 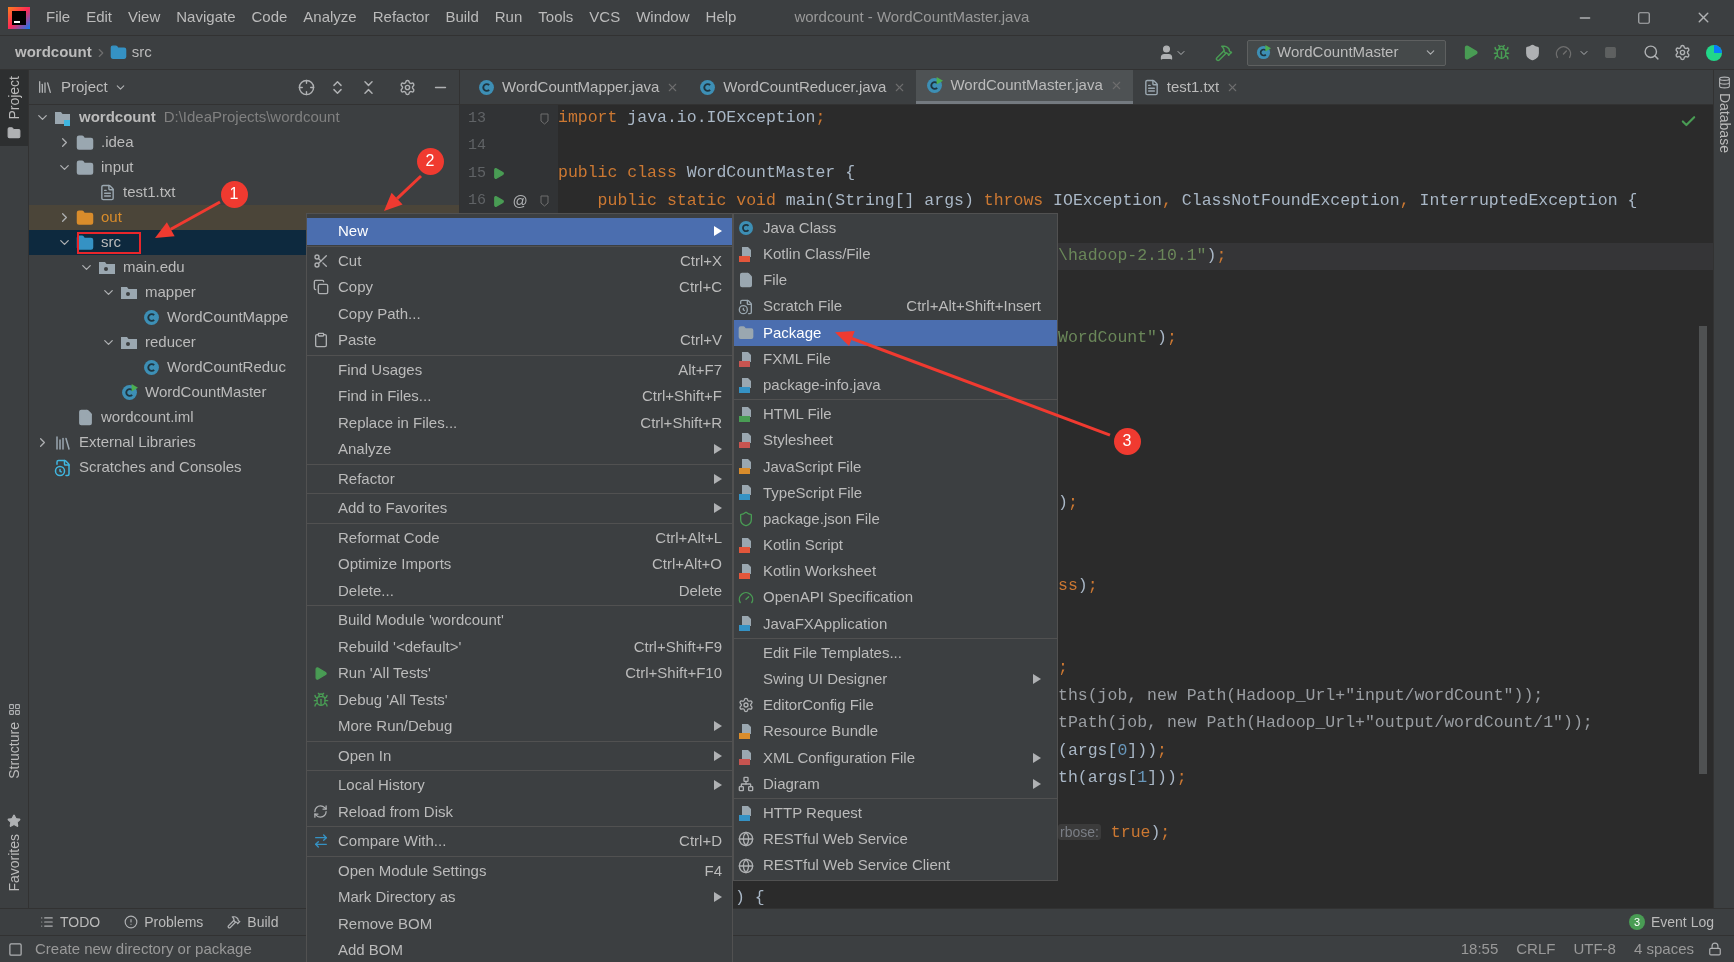 I want to click on gutter-marker: @, so click(x=520, y=201).